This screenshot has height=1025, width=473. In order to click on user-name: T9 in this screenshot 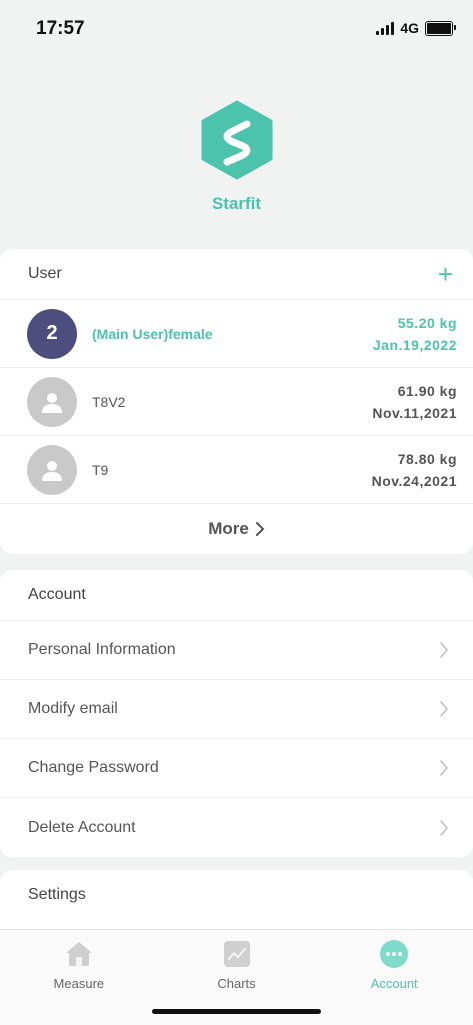, I will do `click(100, 469)`.